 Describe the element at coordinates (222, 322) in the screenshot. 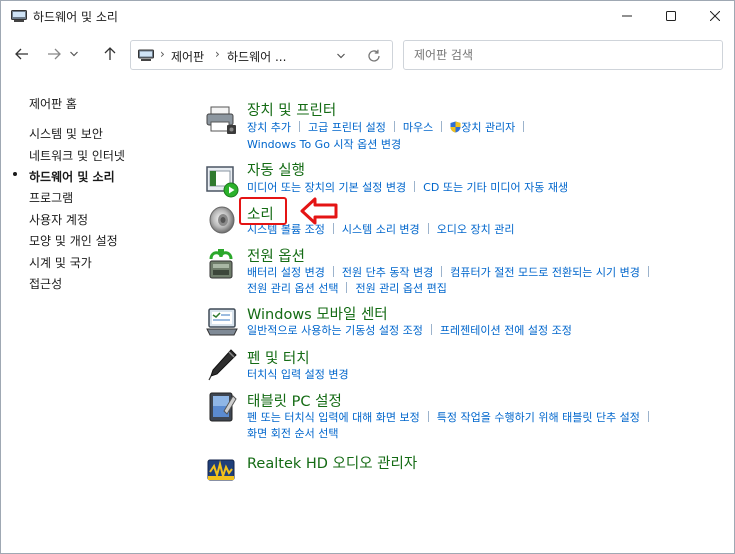

I see `mobility-center-icon` at that location.